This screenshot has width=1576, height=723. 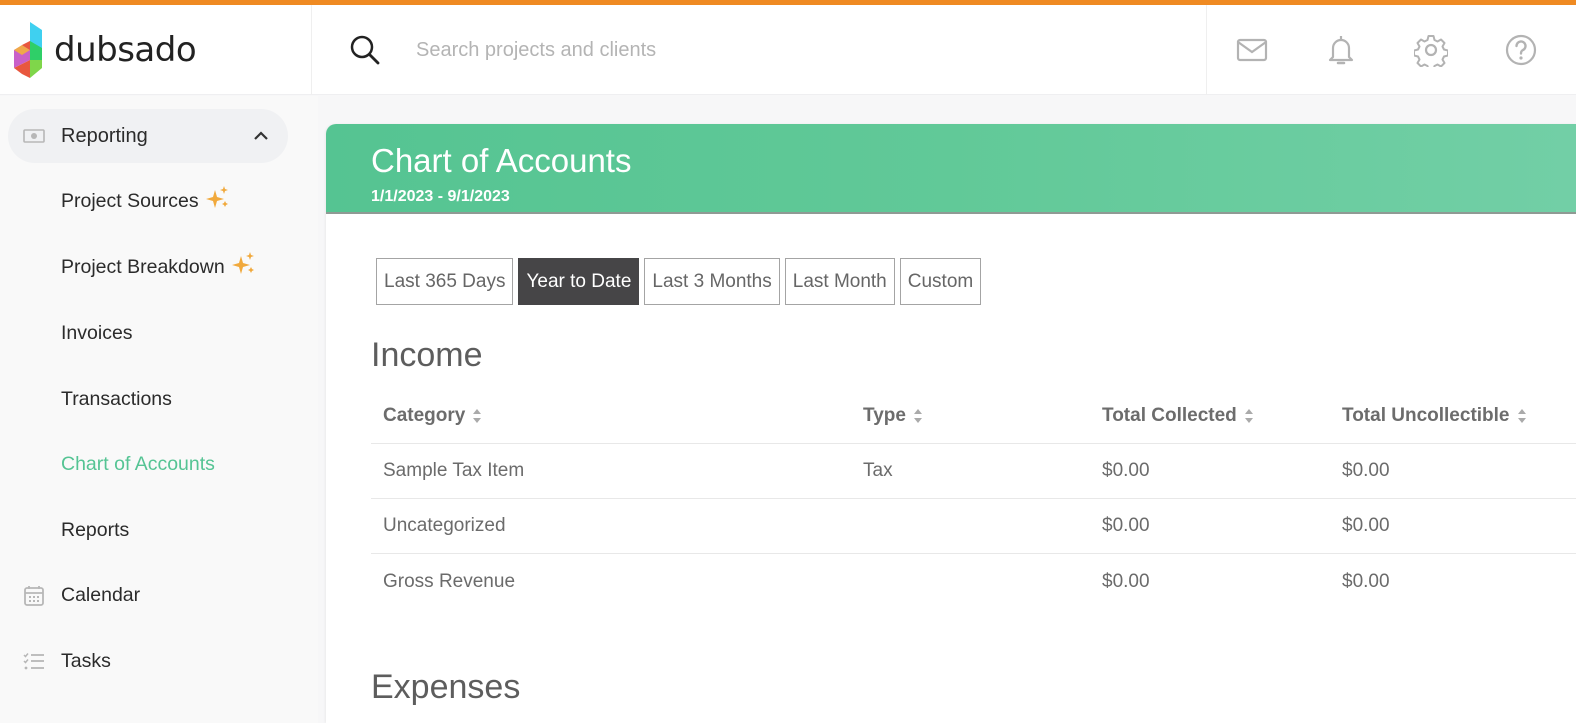 I want to click on sidebar-item-label: Transactions, so click(x=116, y=399).